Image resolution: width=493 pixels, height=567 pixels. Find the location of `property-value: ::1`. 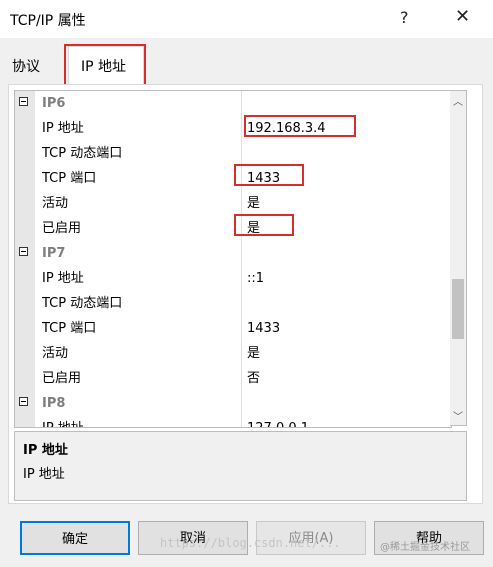

property-value: ::1 is located at coordinates (255, 278).